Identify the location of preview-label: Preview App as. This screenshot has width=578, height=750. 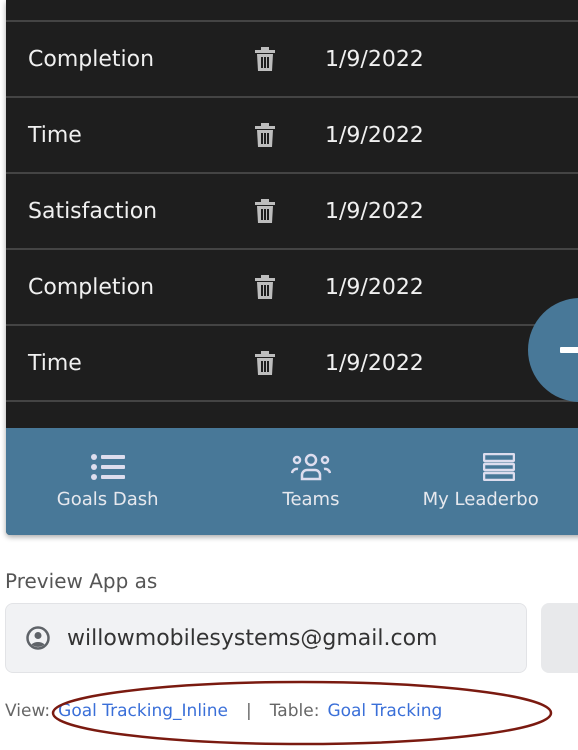
(81, 581).